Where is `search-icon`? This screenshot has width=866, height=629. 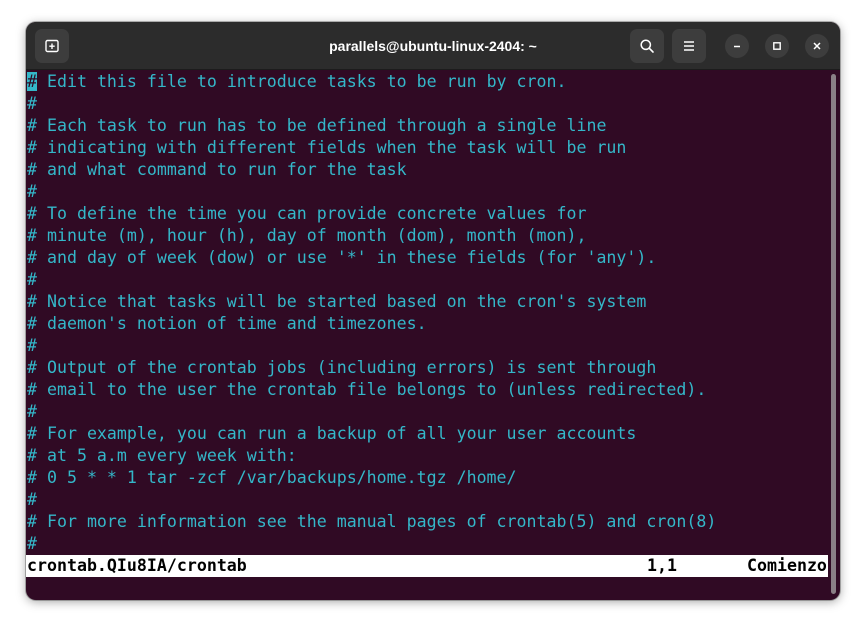
search-icon is located at coordinates (647, 46).